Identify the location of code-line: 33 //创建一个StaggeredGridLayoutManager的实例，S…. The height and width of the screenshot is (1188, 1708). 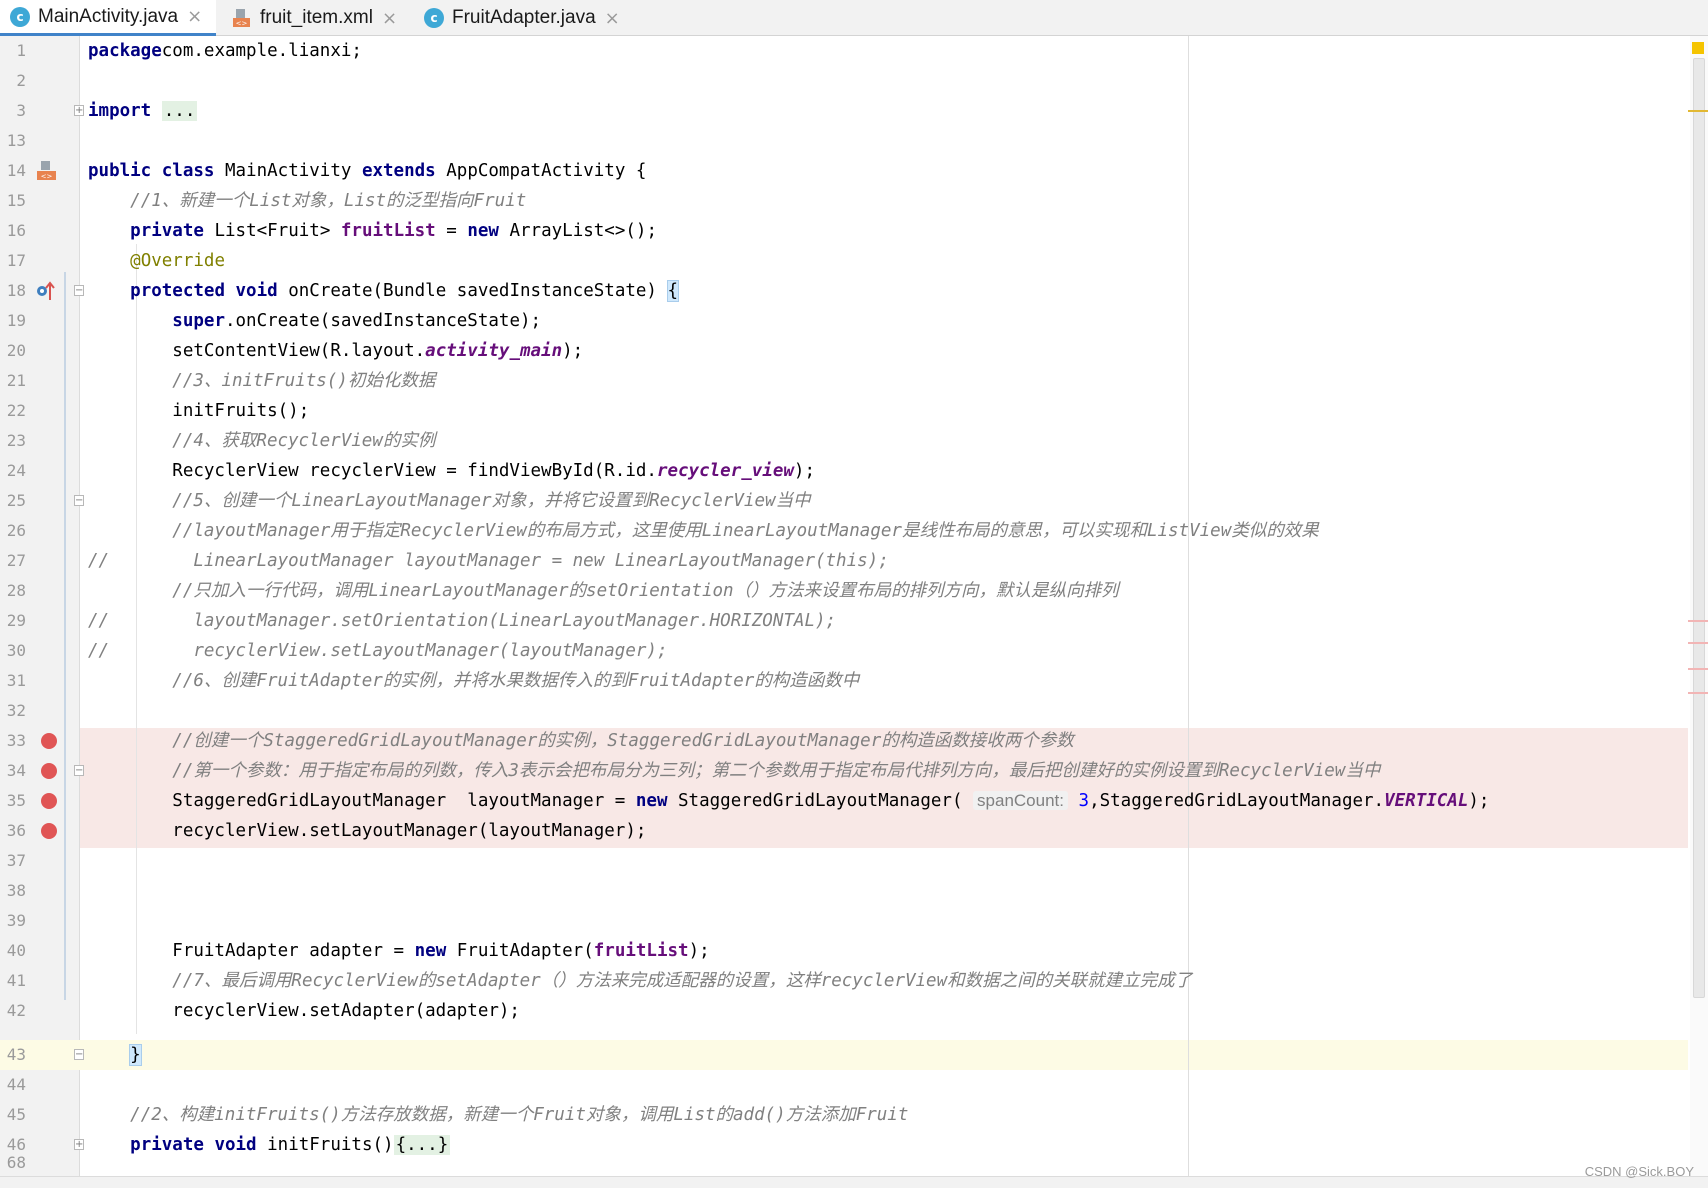
(850, 741).